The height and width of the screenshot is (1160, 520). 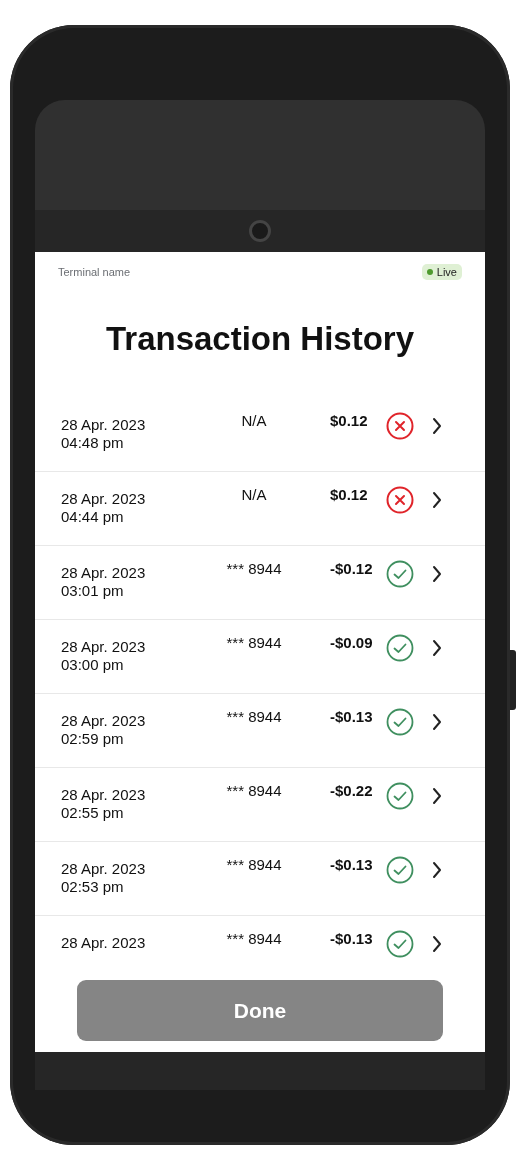 I want to click on transaction-time: 02:53 pm, so click(x=93, y=887).